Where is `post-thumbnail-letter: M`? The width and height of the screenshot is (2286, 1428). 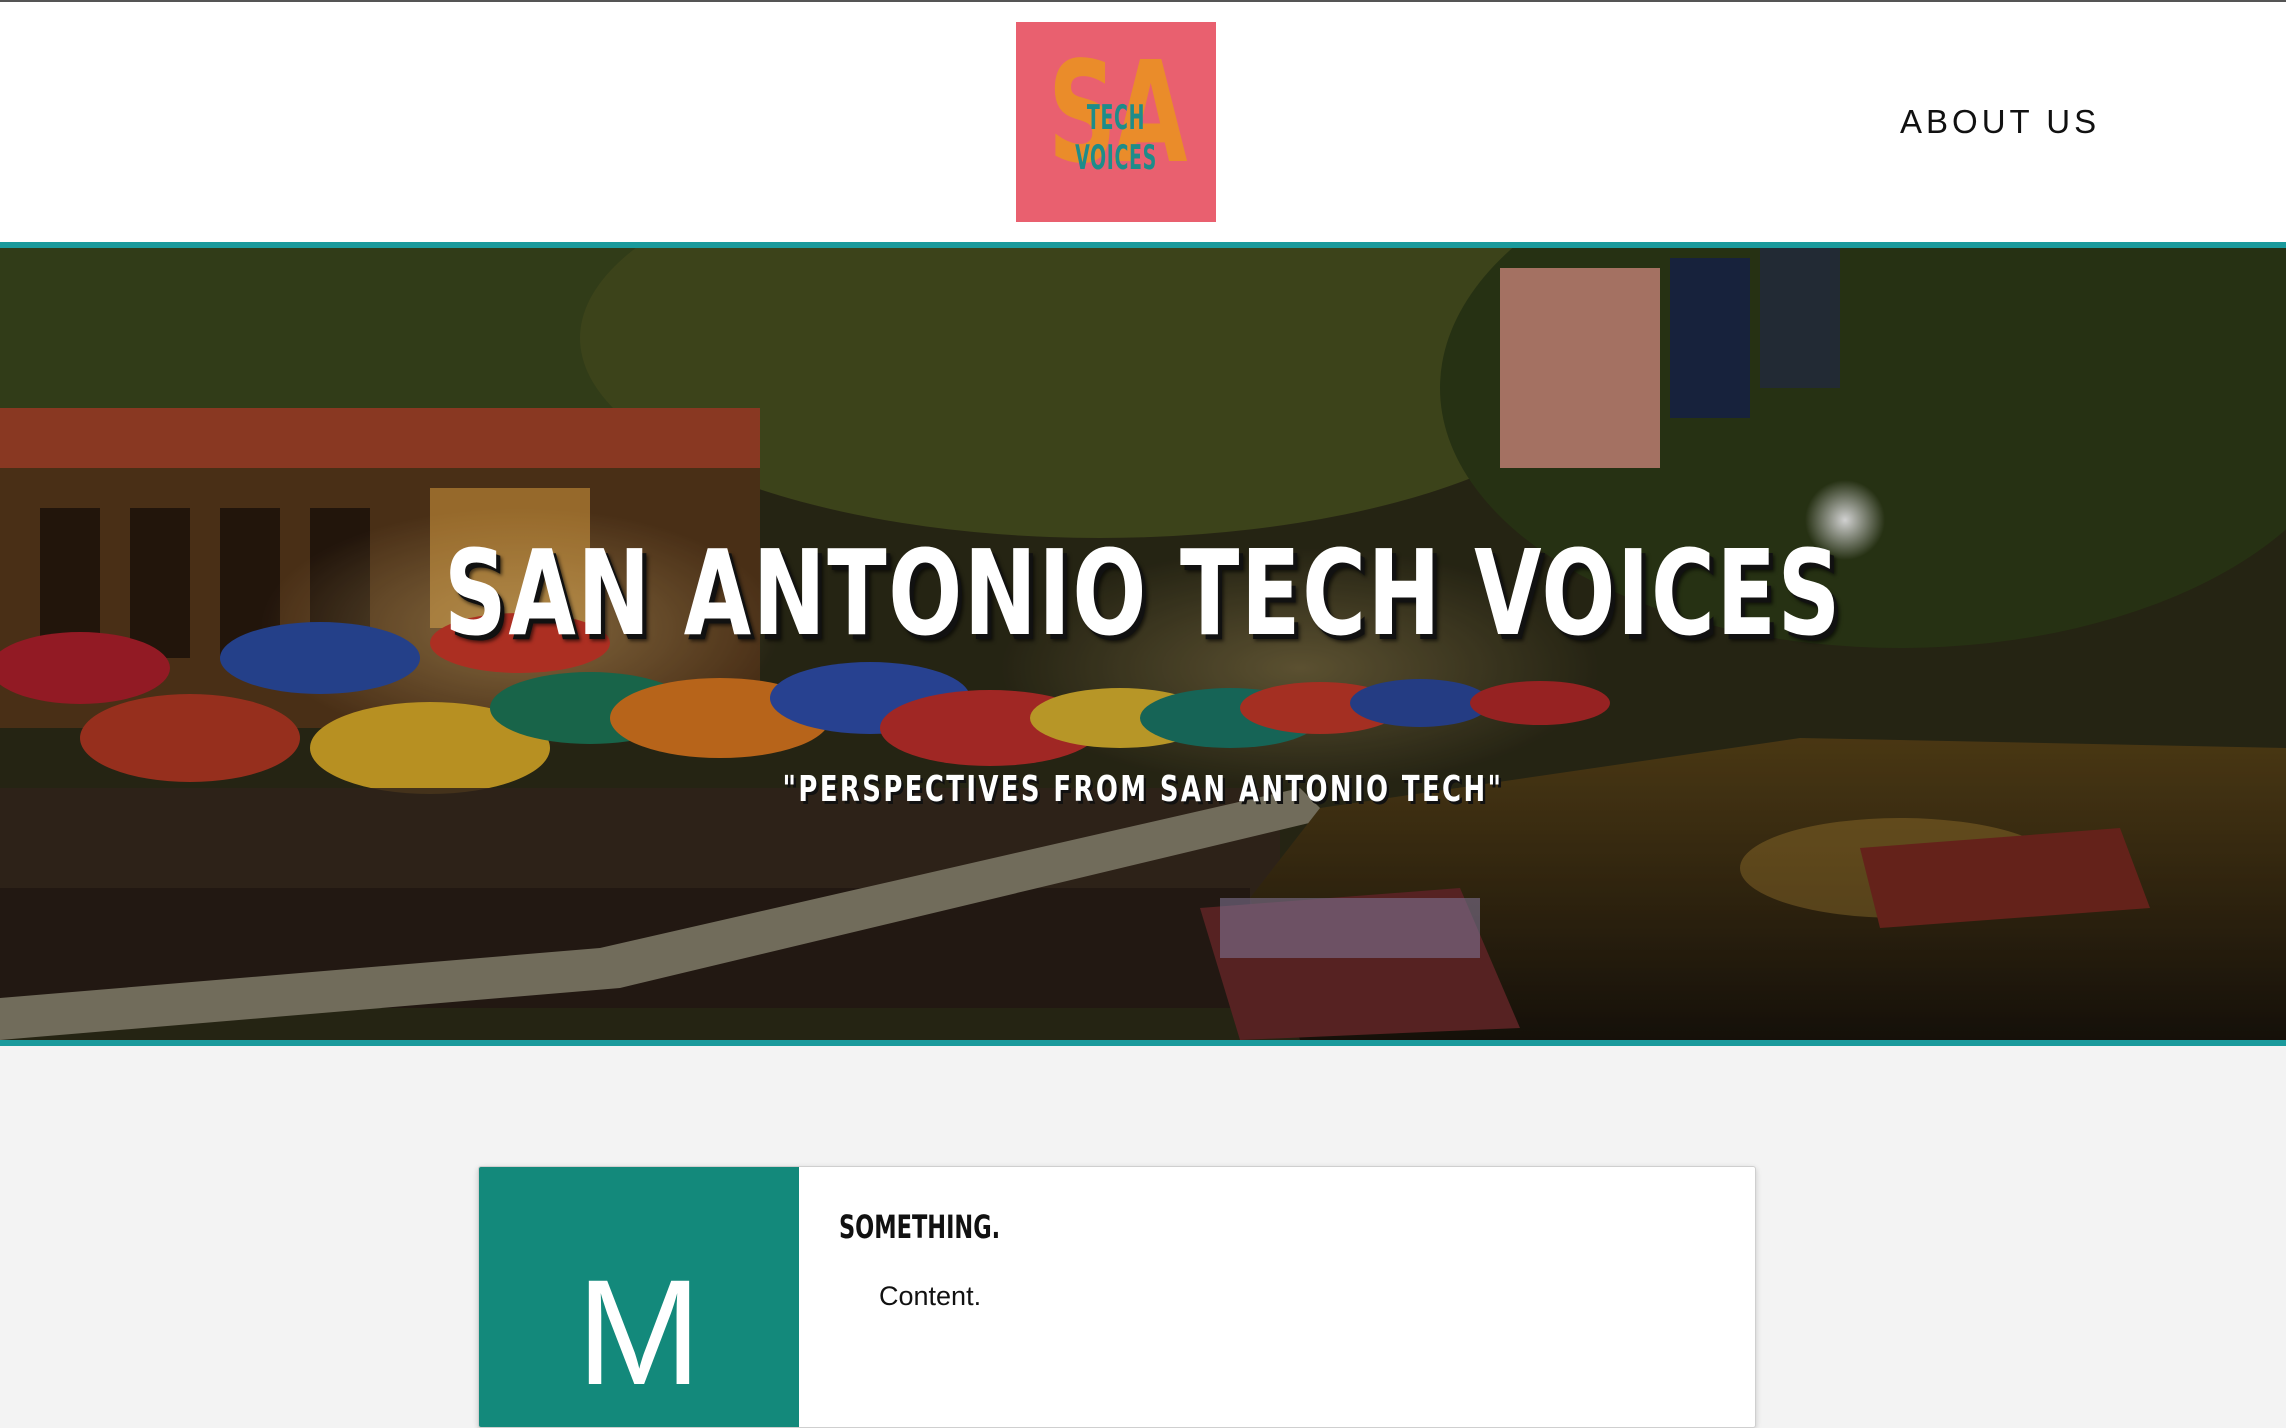
post-thumbnail-letter: M is located at coordinates (639, 1332).